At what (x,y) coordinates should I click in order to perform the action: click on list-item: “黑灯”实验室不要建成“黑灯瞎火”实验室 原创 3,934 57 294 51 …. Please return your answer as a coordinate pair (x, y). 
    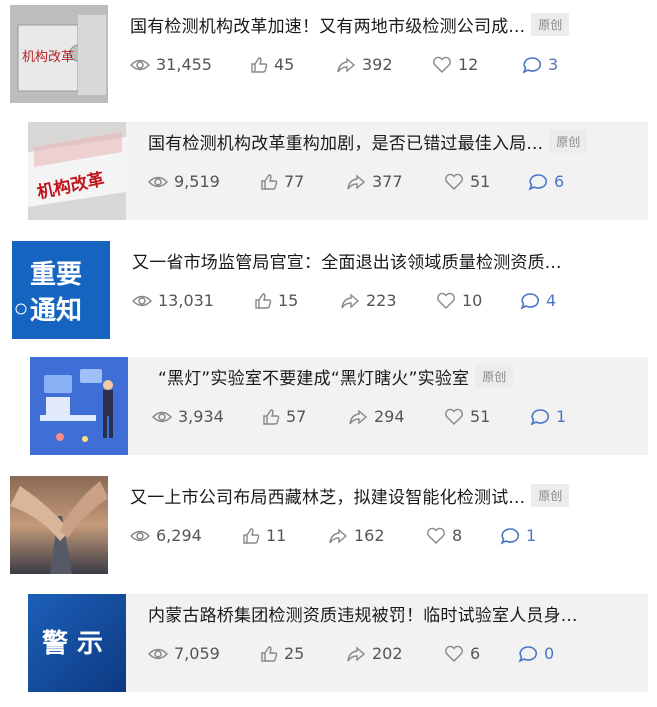
    Looking at the image, I should click on (339, 406).